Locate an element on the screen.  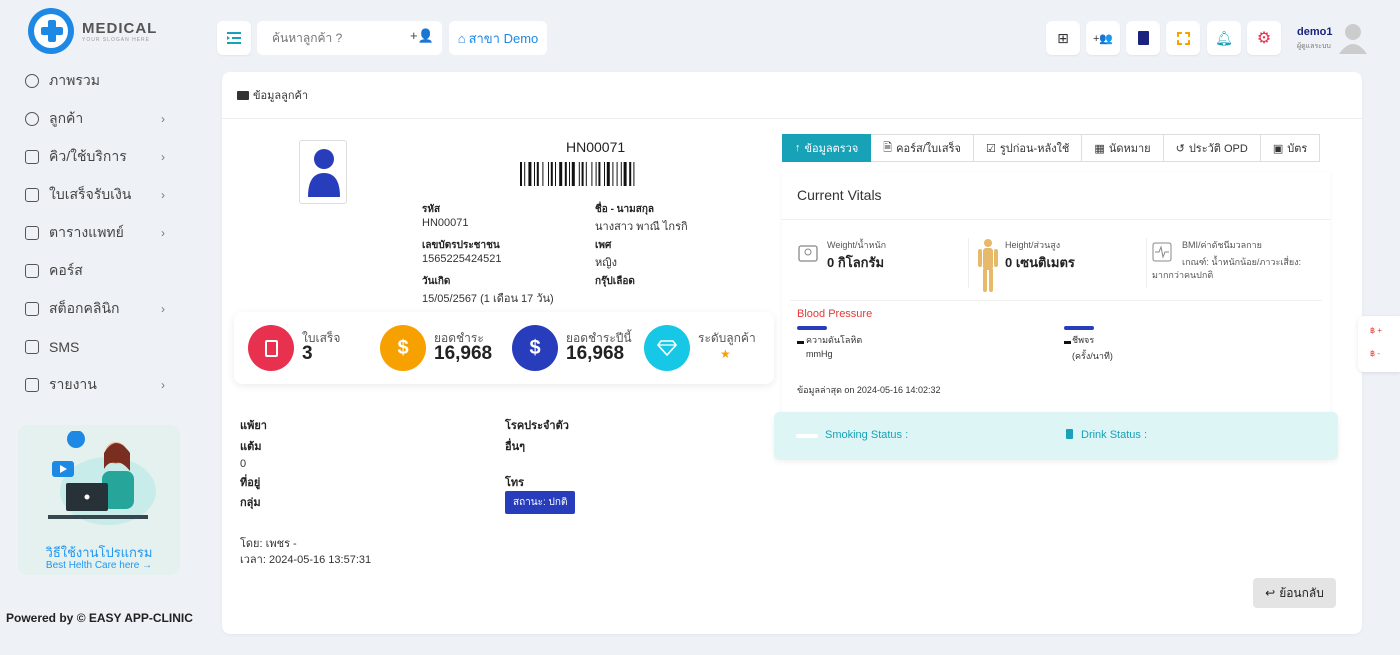
bell-icon: 🔔︎ is located at coordinates (1224, 37).